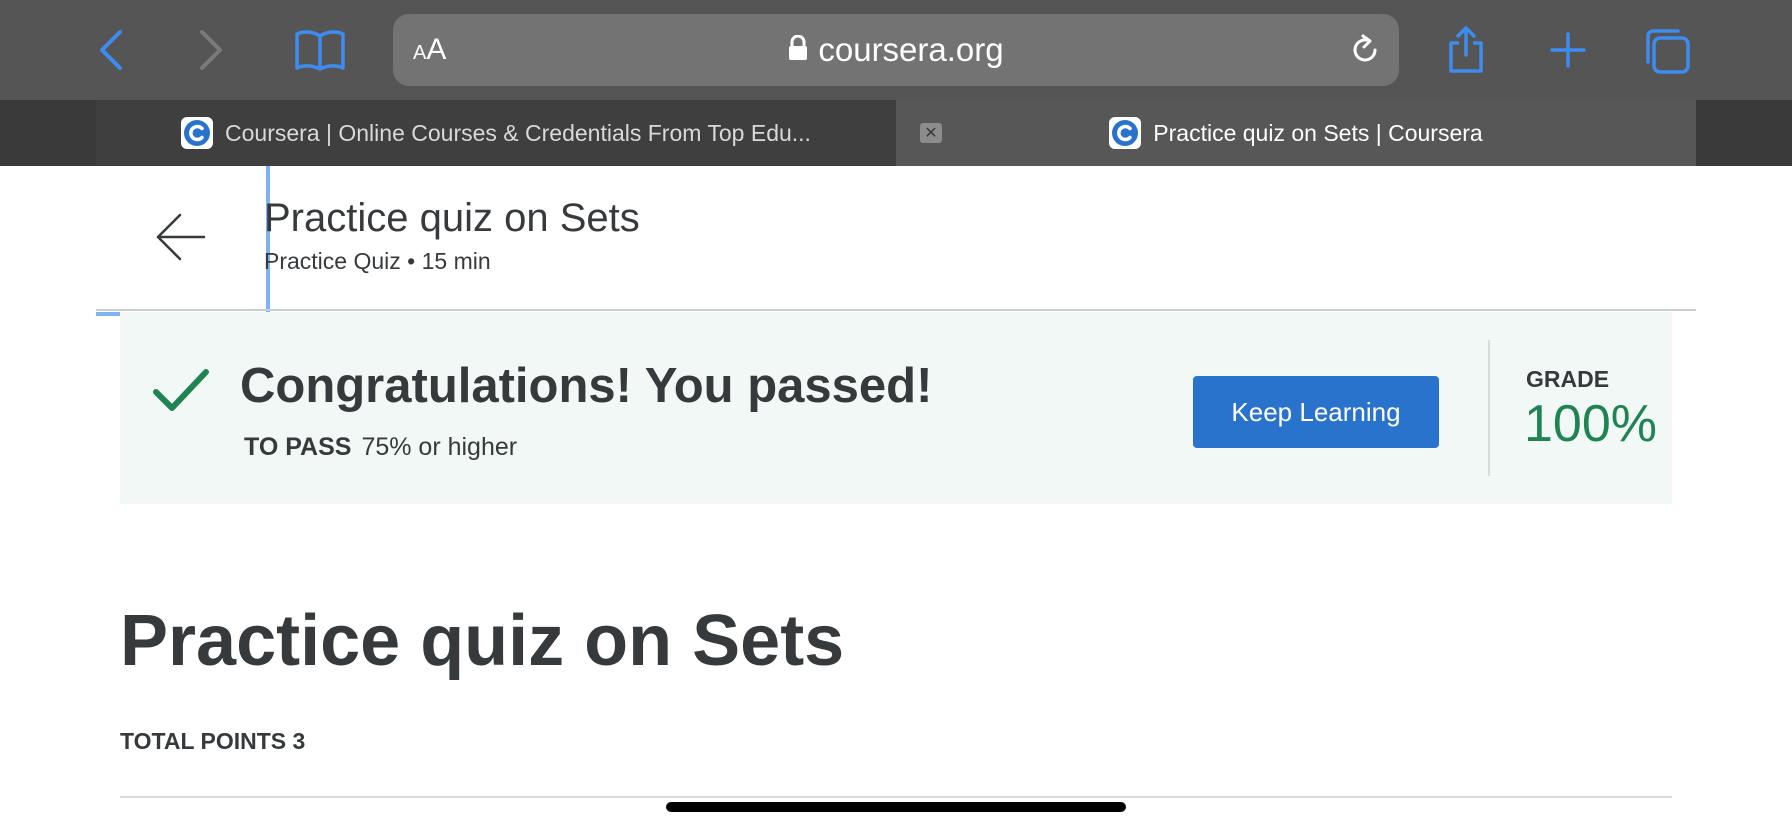 The image size is (1792, 828). I want to click on tab-overview-icon, so click(1667, 51).